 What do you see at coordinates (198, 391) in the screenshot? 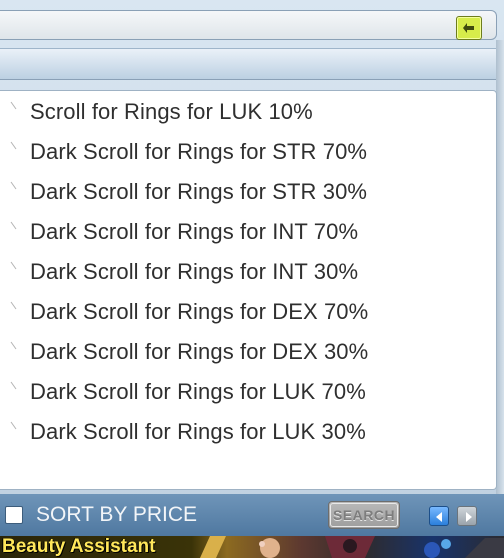
I see `item-label: Dark Scroll for Rings for LUK 70%` at bounding box center [198, 391].